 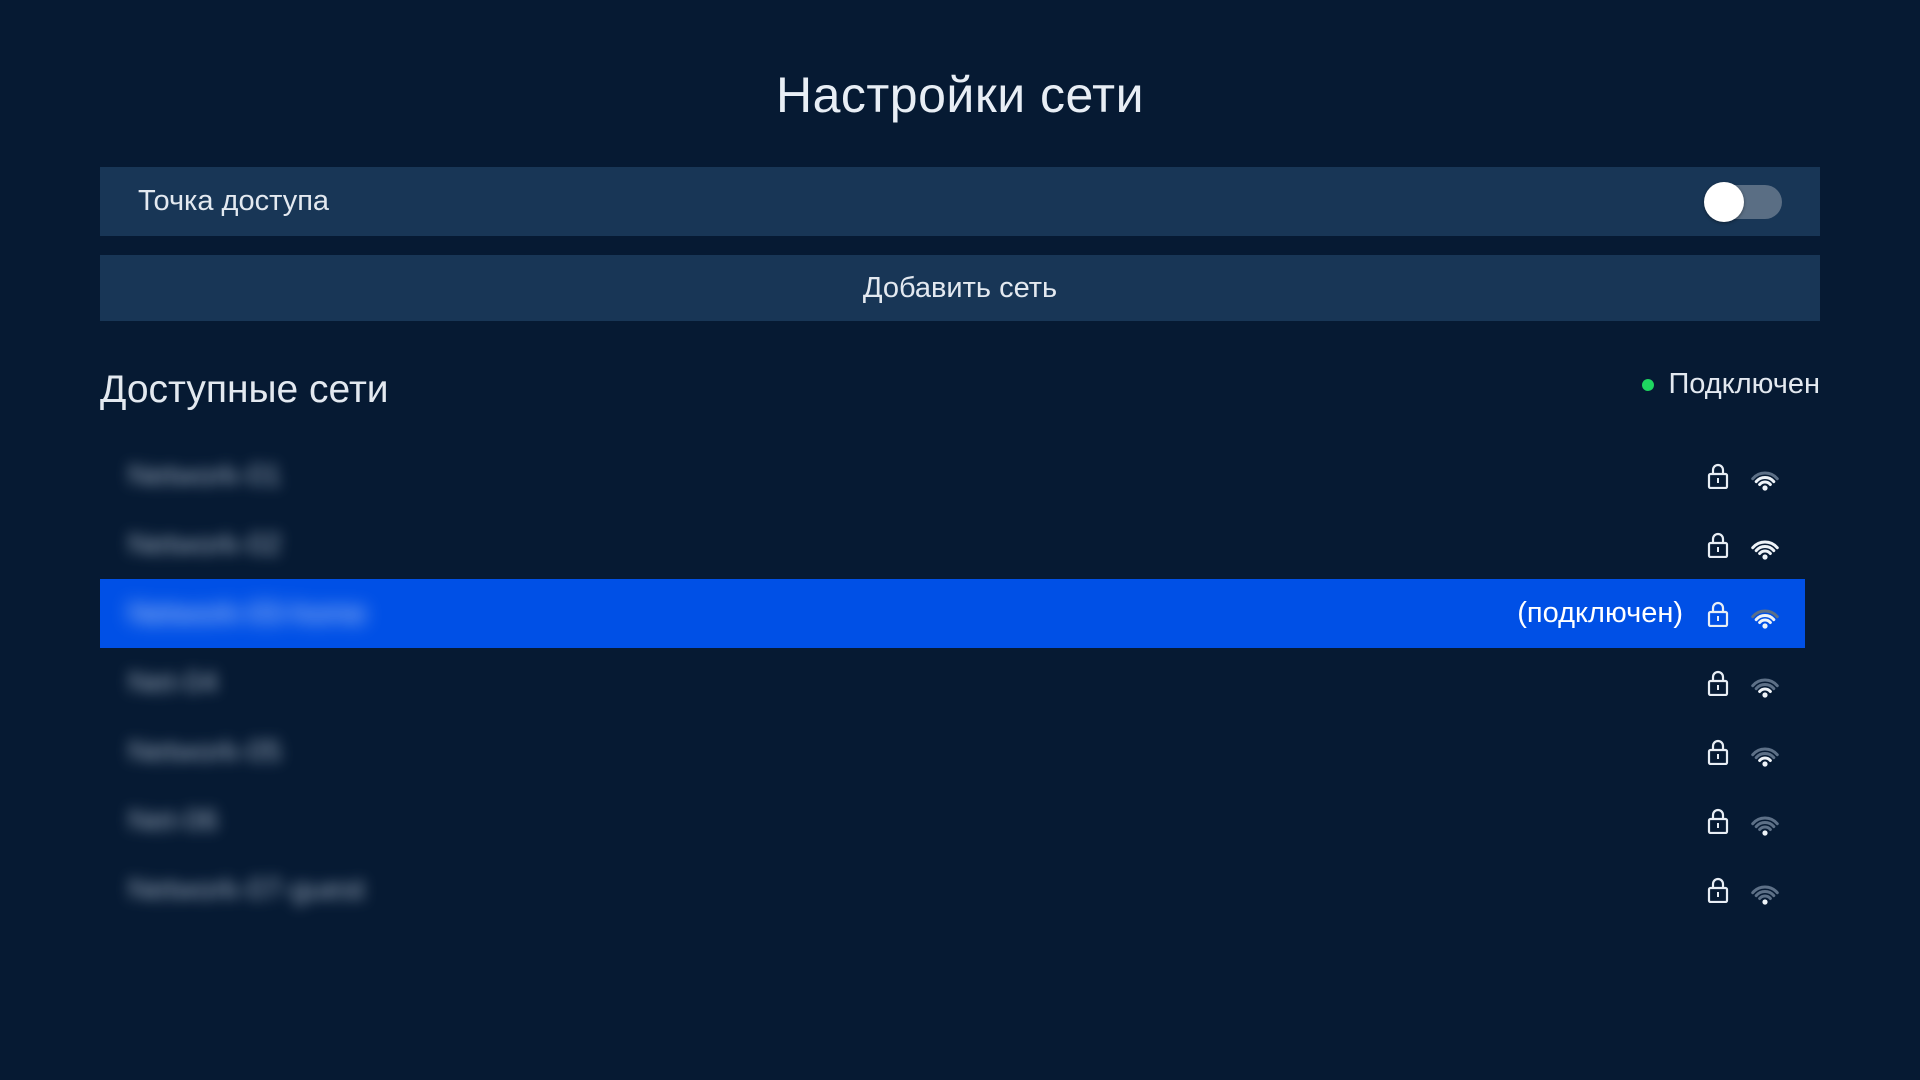 What do you see at coordinates (247, 613) in the screenshot?
I see `network-ssid: Network-03-home` at bounding box center [247, 613].